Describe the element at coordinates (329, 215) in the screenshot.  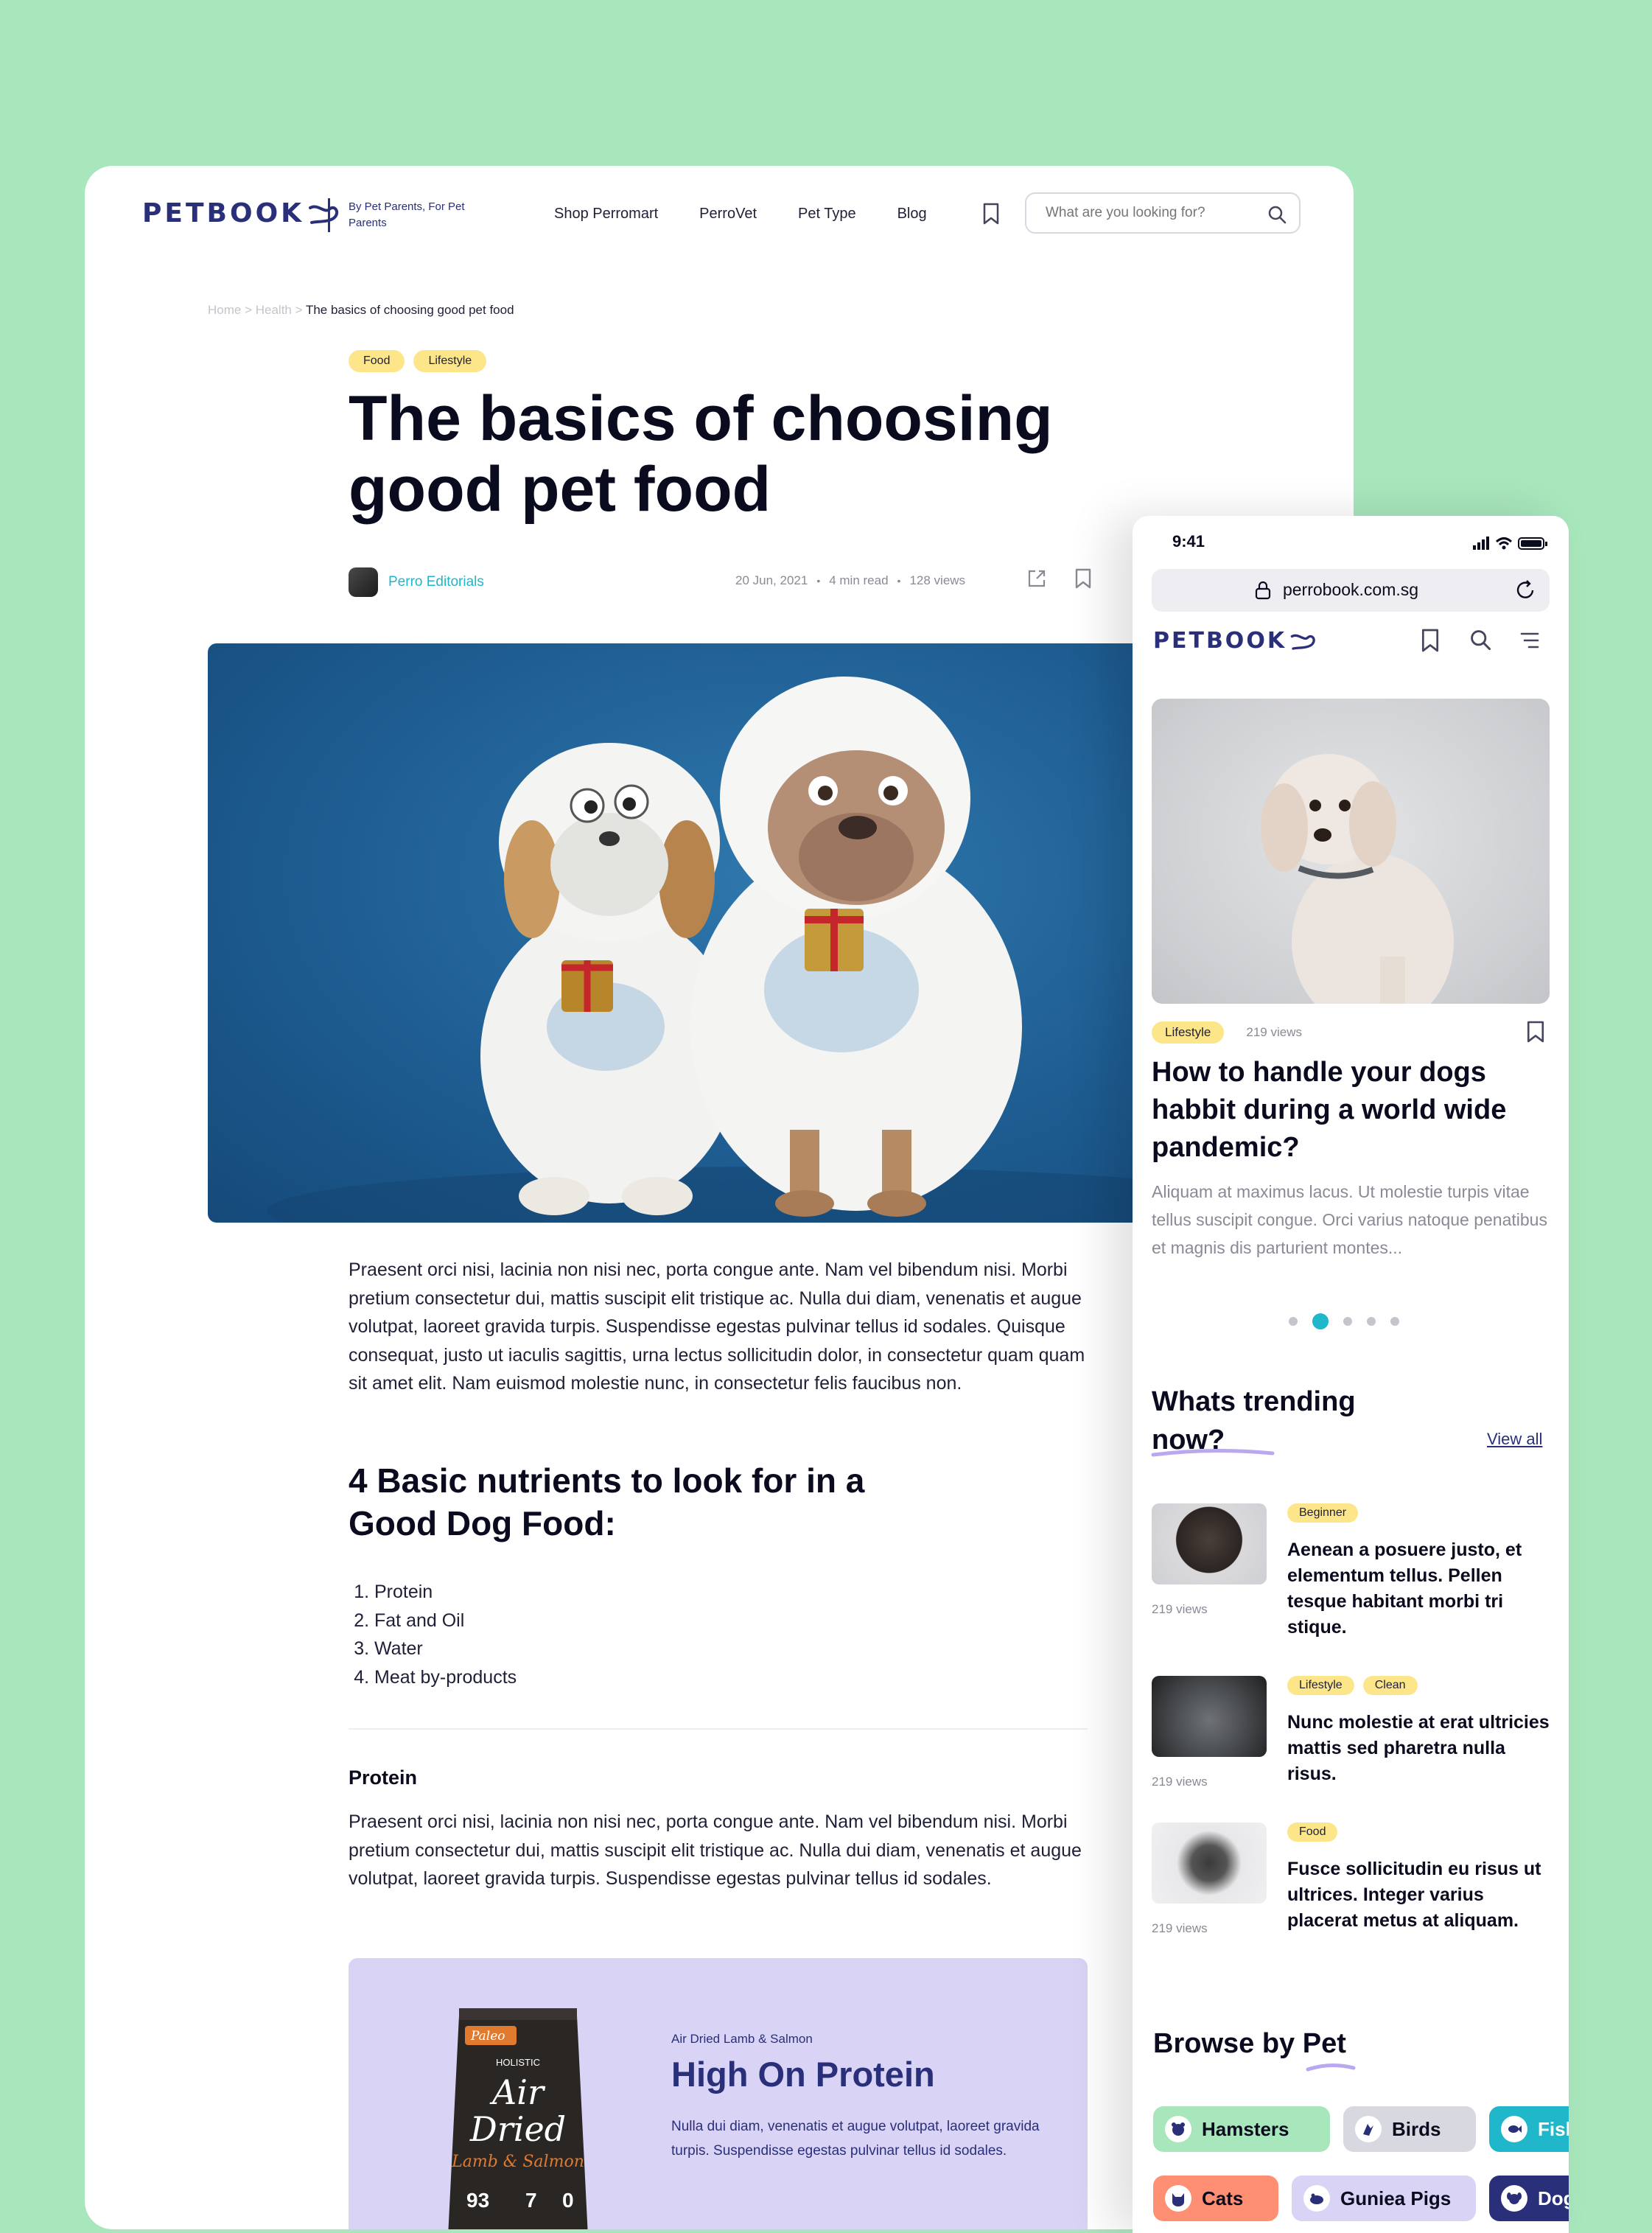
I see `logo-divider` at that location.